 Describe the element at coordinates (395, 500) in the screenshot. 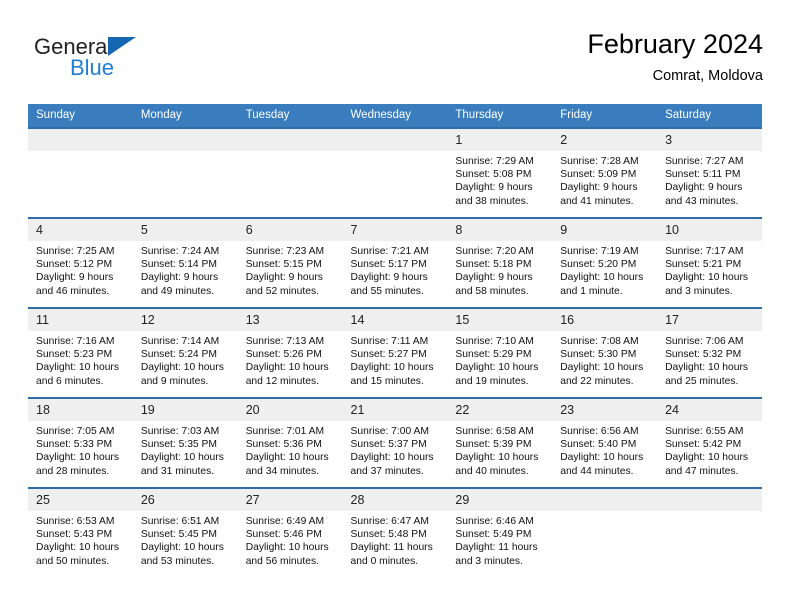

I see `day-number: 28` at that location.